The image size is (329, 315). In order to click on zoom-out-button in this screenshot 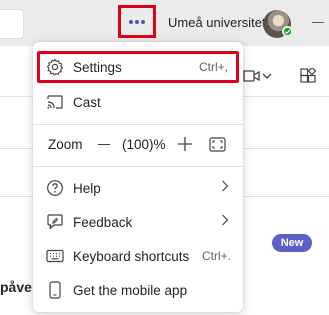, I will do `click(104, 145)`.